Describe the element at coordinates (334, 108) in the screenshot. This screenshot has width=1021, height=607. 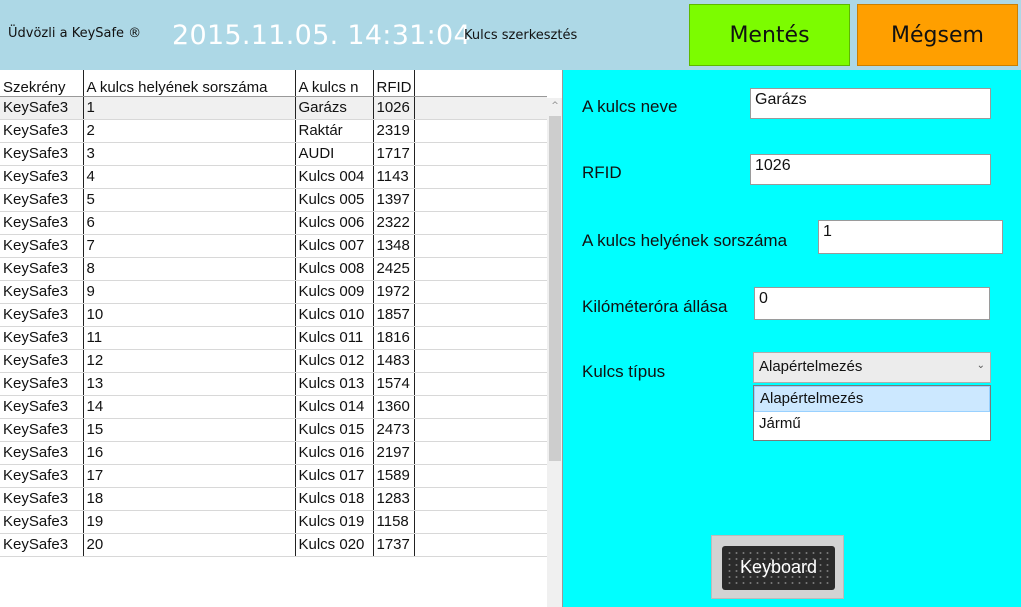
I see `cell-name: Garázs` at that location.